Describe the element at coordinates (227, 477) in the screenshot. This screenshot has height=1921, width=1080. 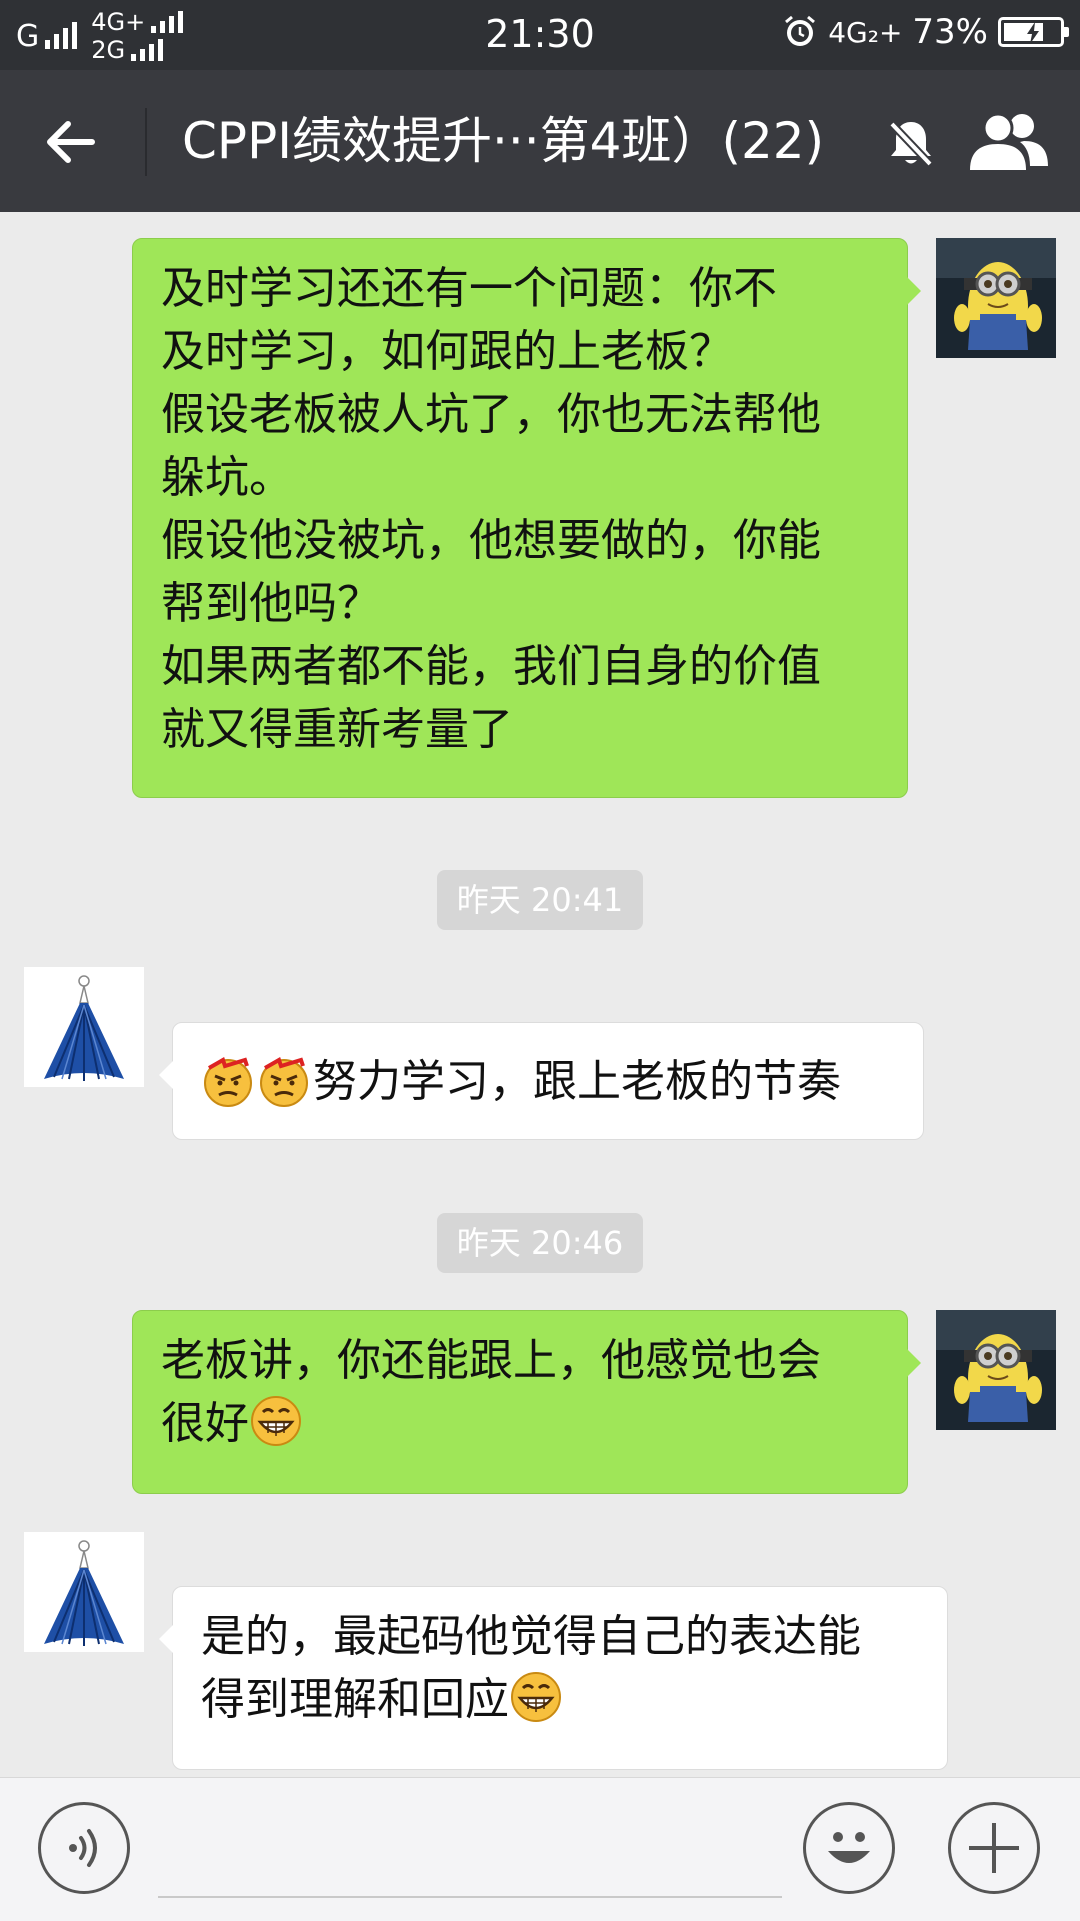
I see `message-line: 躲坑。` at that location.